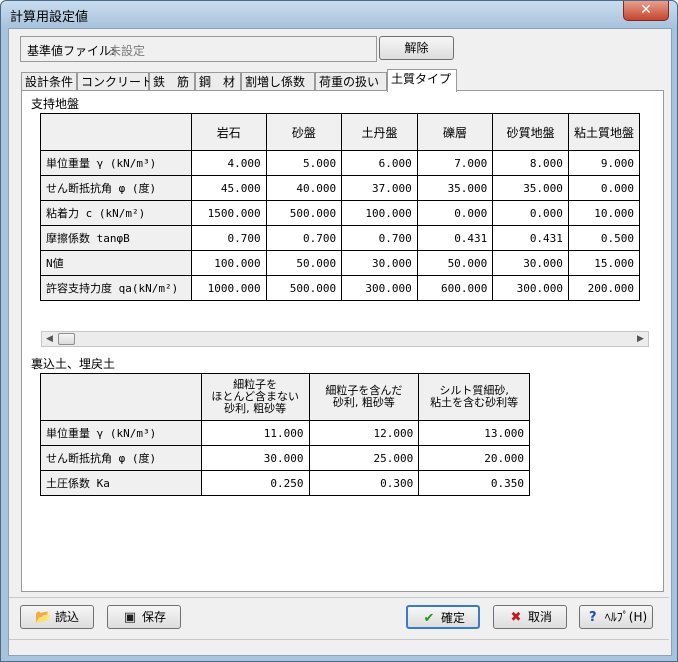 This screenshot has height=662, width=678. I want to click on column-header: 細粒子を ほとんど含まない 砂利, 粗砂等, so click(255, 397).